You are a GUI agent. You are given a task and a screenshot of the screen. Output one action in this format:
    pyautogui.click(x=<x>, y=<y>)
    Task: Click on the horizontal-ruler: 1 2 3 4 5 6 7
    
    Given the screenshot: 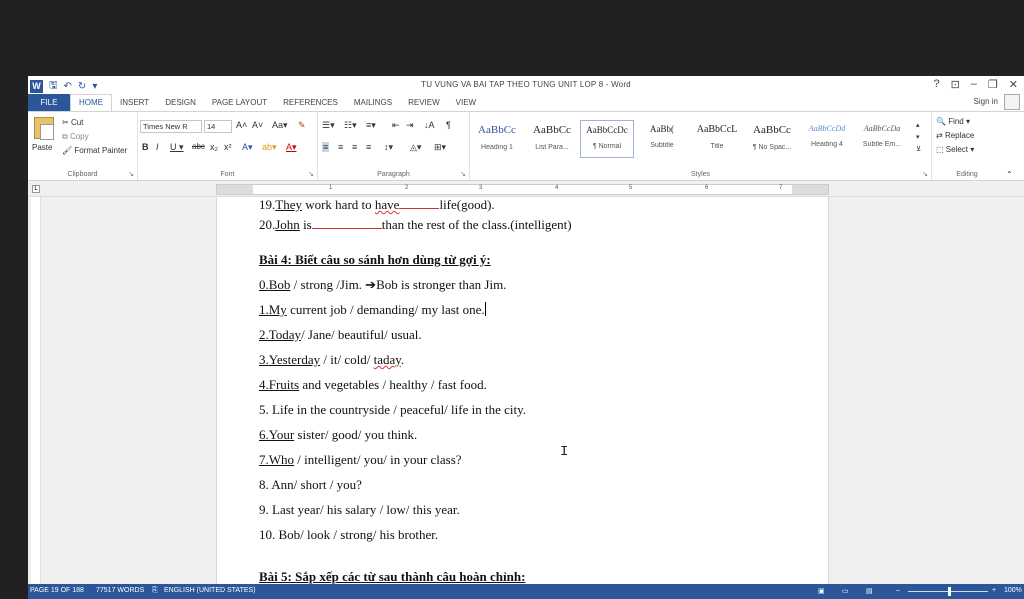 What is the action you would take?
    pyautogui.click(x=522, y=189)
    